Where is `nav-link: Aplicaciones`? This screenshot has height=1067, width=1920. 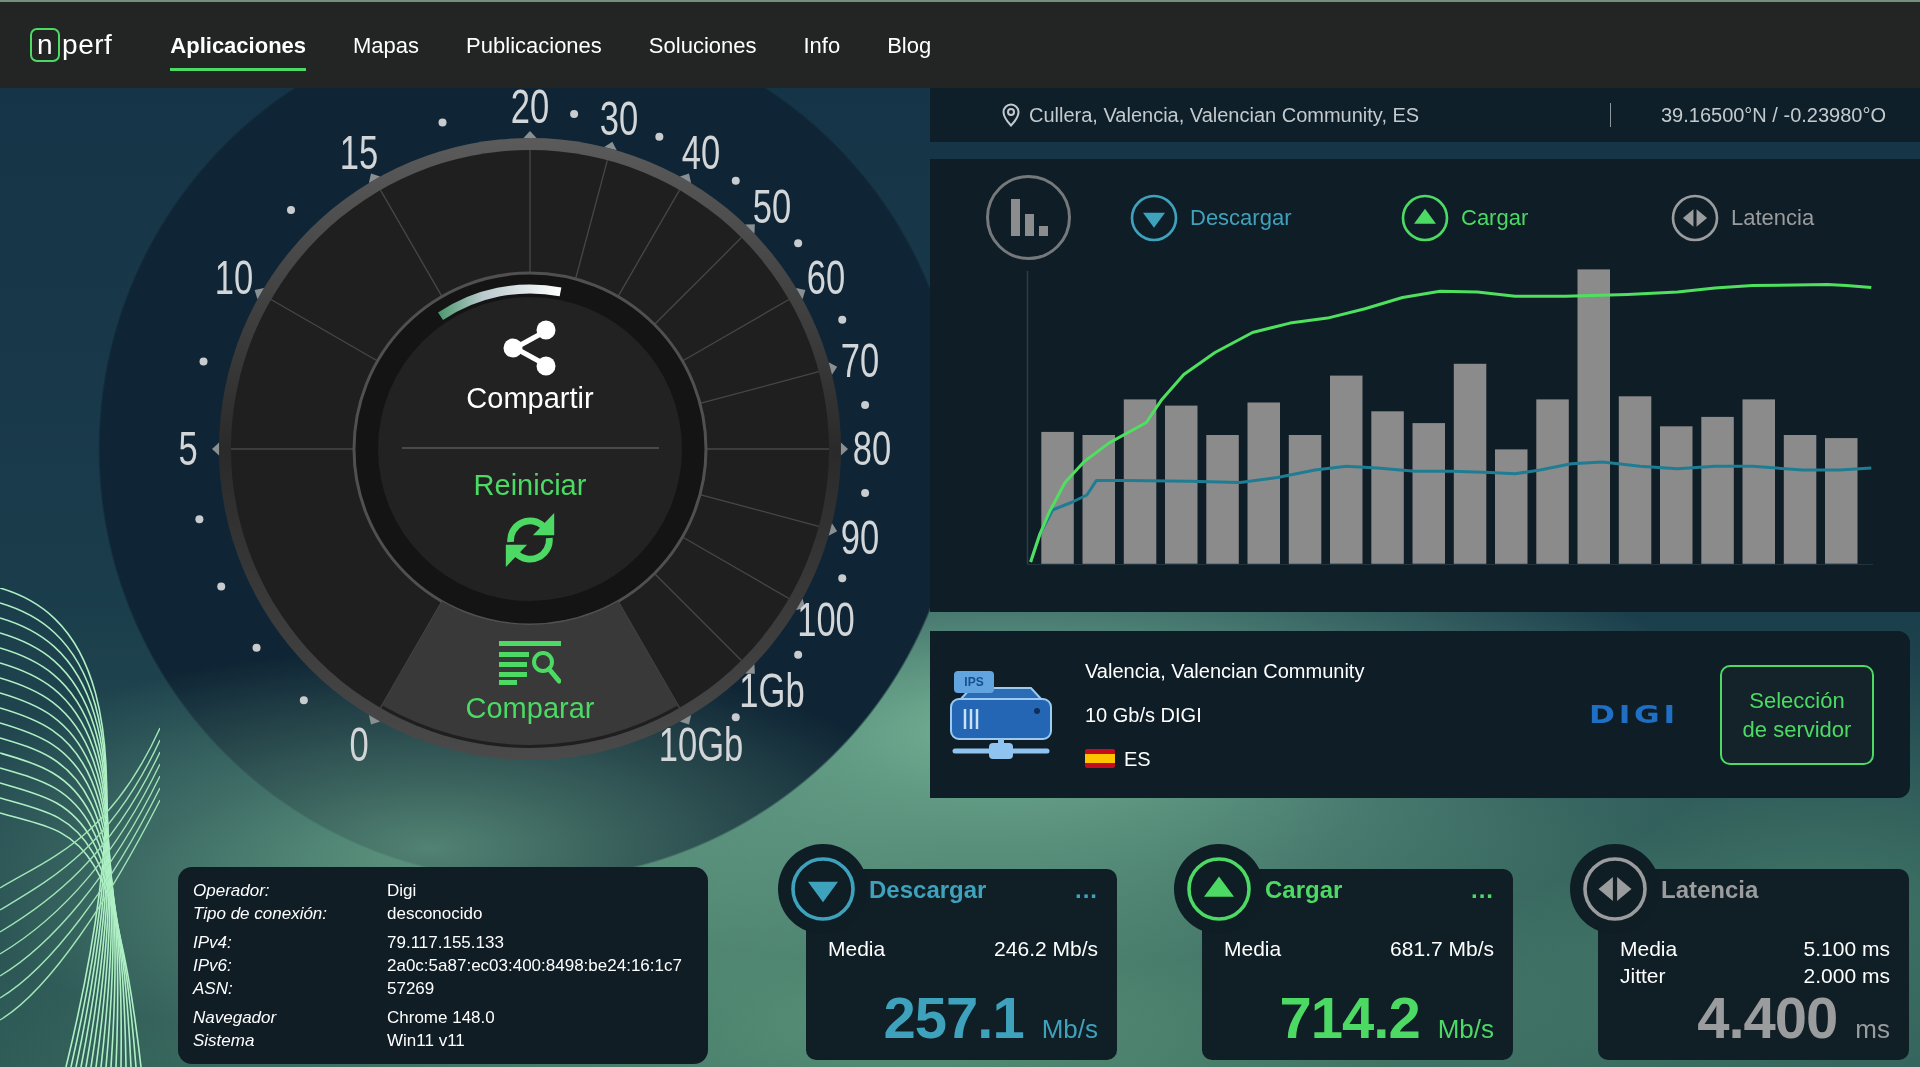 nav-link: Aplicaciones is located at coordinates (238, 45).